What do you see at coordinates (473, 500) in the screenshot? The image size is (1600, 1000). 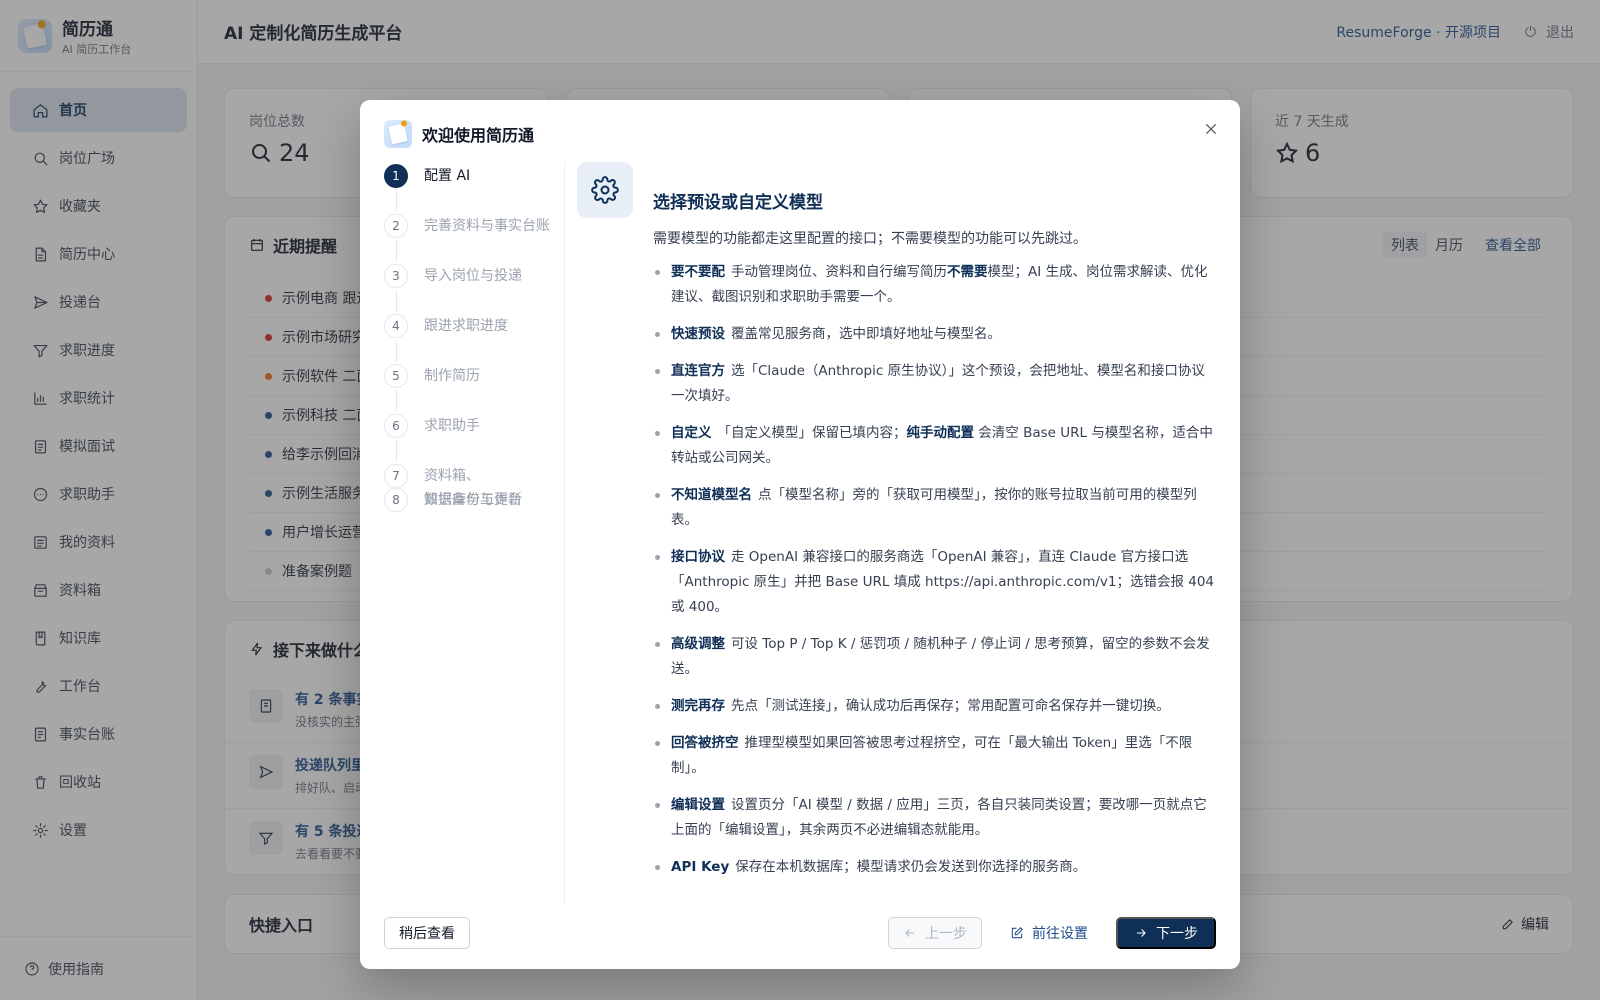 I see `step-label: 数据备份与更新` at bounding box center [473, 500].